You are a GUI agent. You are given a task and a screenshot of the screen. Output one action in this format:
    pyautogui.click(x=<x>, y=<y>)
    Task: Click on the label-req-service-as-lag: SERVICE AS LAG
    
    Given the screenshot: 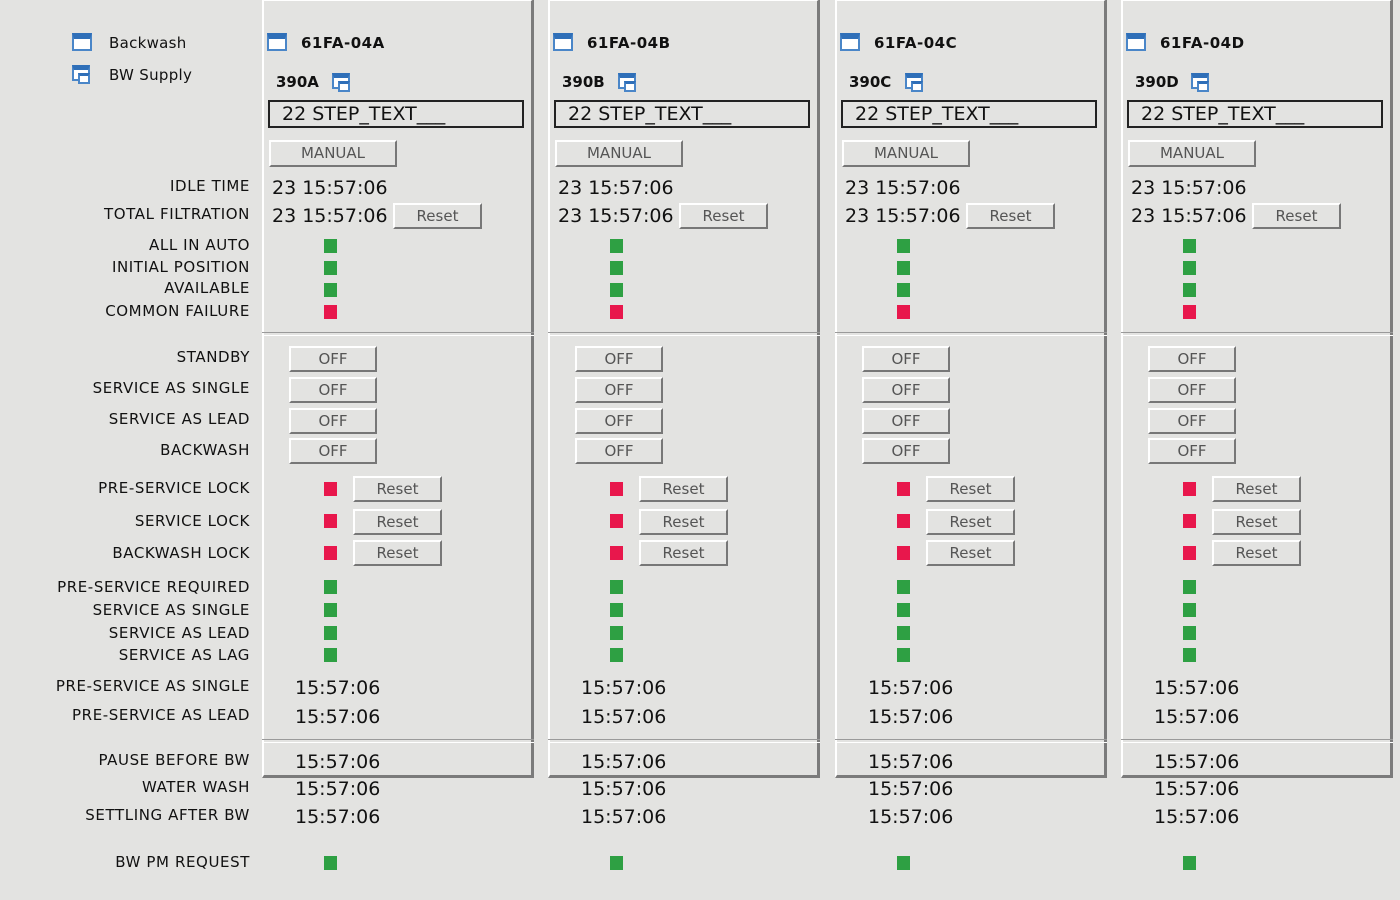 What is the action you would take?
    pyautogui.click(x=184, y=655)
    